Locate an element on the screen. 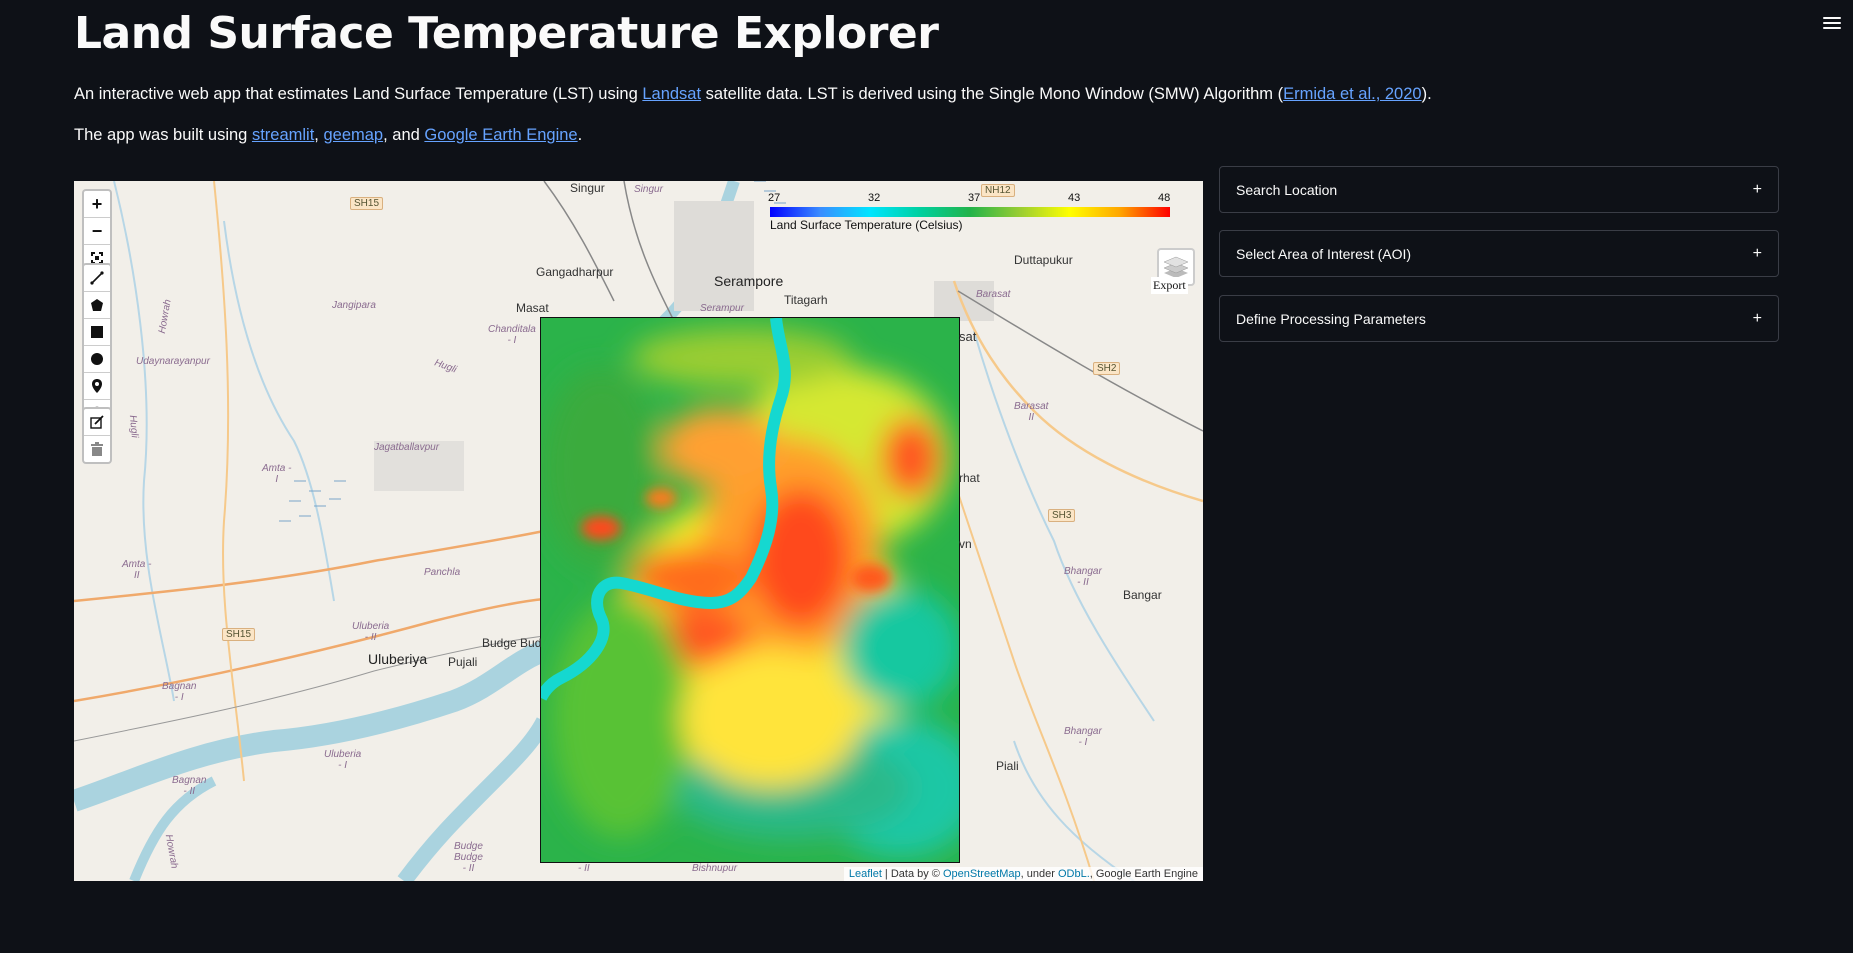  zoom-control: + − is located at coordinates (97, 231).